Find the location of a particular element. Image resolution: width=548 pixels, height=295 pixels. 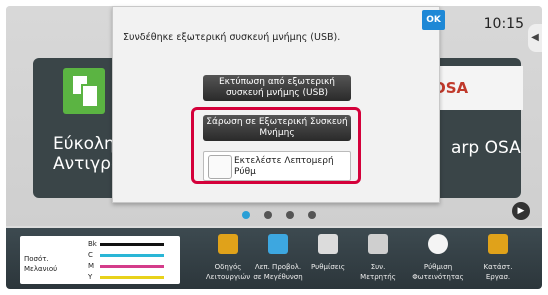

scan-to-usb-button: Σάρωση σε Εξωτερική Συσκευή Μνήμης is located at coordinates (277, 128).